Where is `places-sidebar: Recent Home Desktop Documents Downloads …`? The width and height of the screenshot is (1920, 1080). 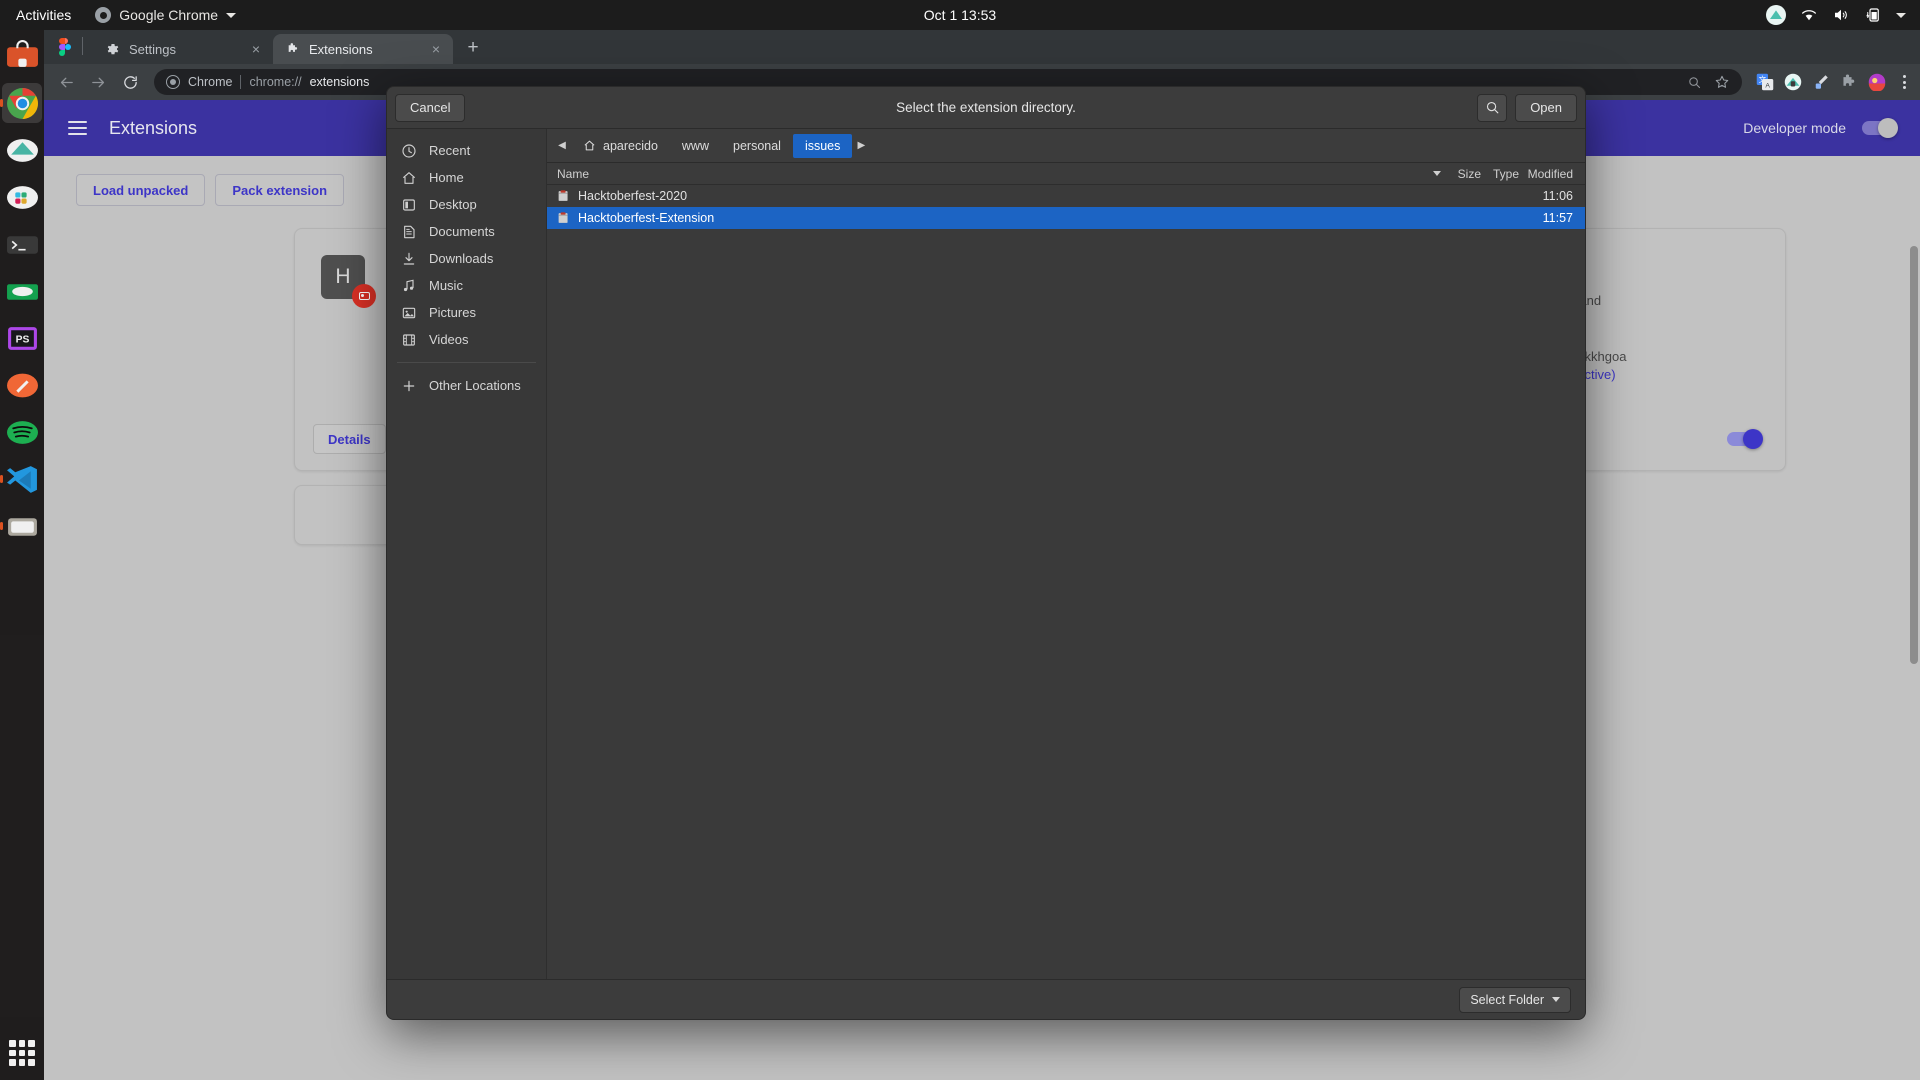
places-sidebar: Recent Home Desktop Documents Downloads … is located at coordinates (467, 554).